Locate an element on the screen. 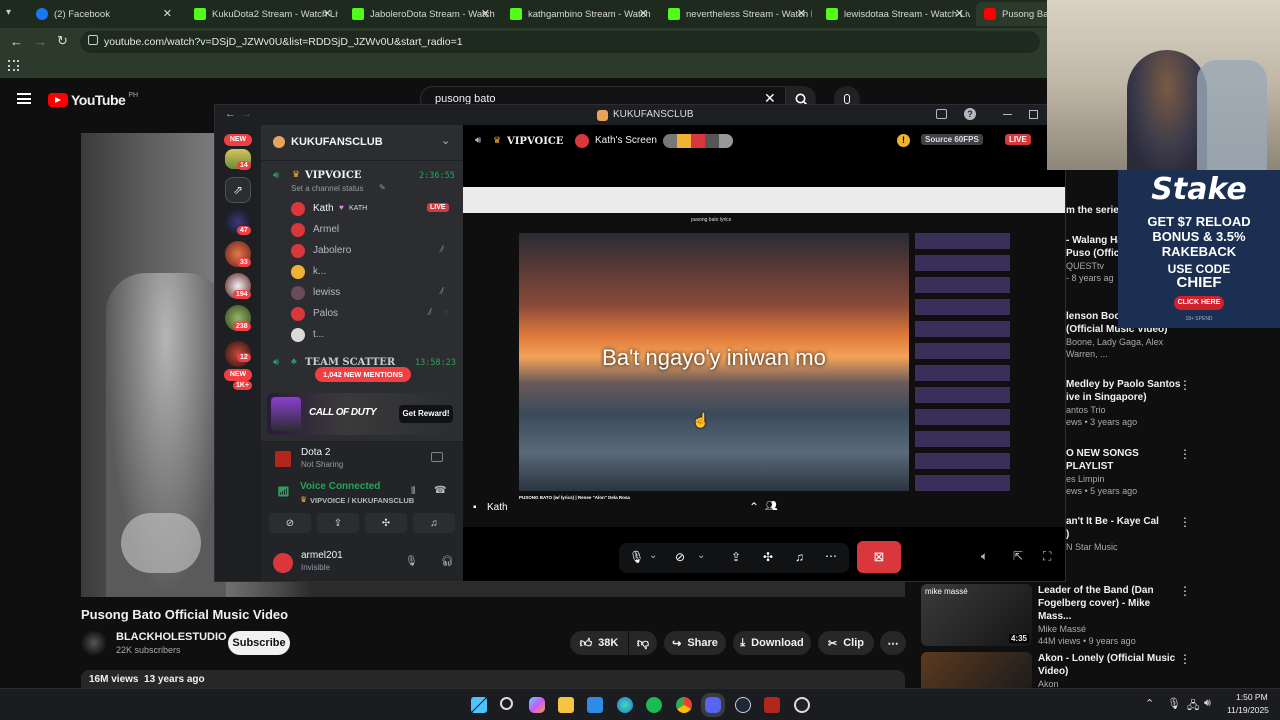 The image size is (1280, 720). reload-icon: ↻ is located at coordinates (62, 41).